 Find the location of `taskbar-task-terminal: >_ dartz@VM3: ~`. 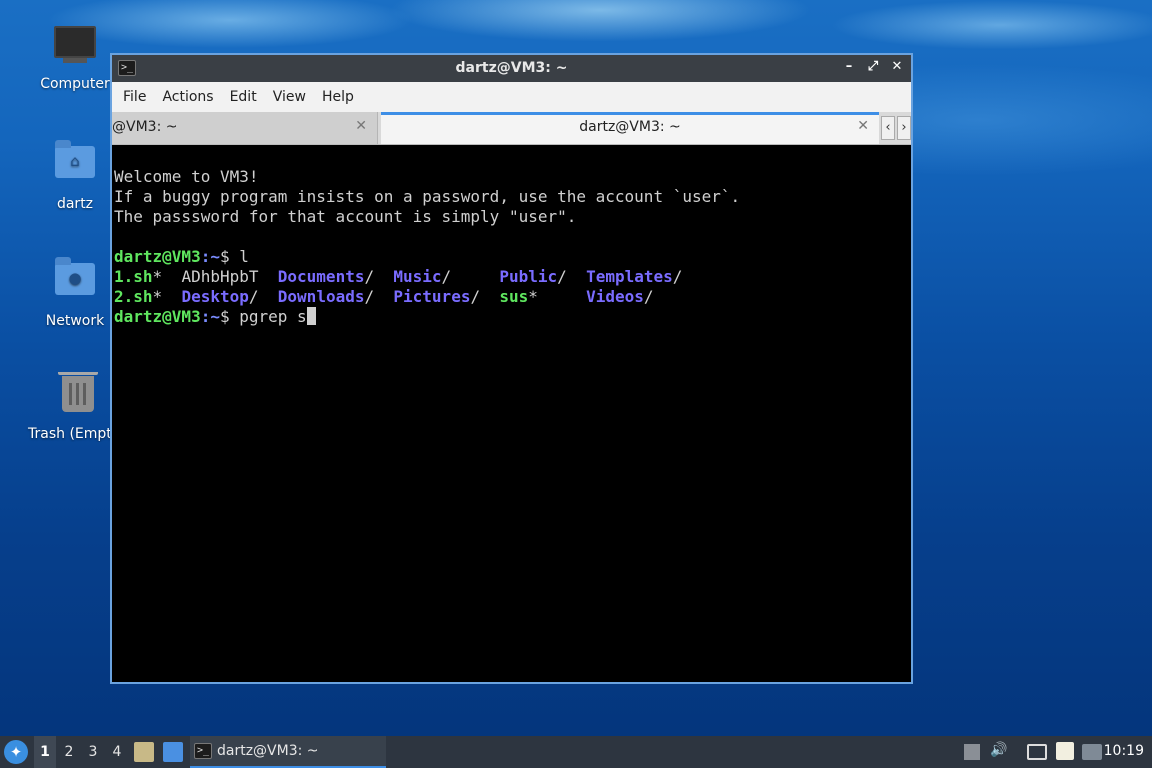

taskbar-task-terminal: >_ dartz@VM3: ~ is located at coordinates (288, 752).